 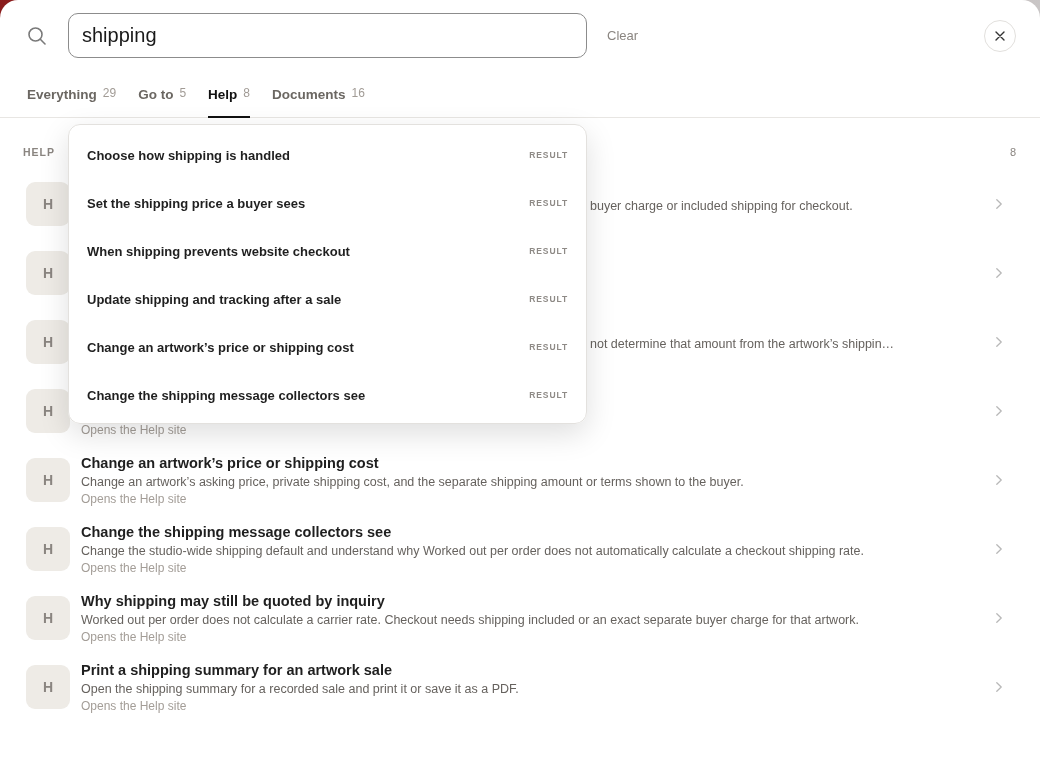 I want to click on result-description: Change the studio-wide shipping default and understand why Worked out per order does not automatically calculate a checkout shipping rate., so click(x=472, y=551).